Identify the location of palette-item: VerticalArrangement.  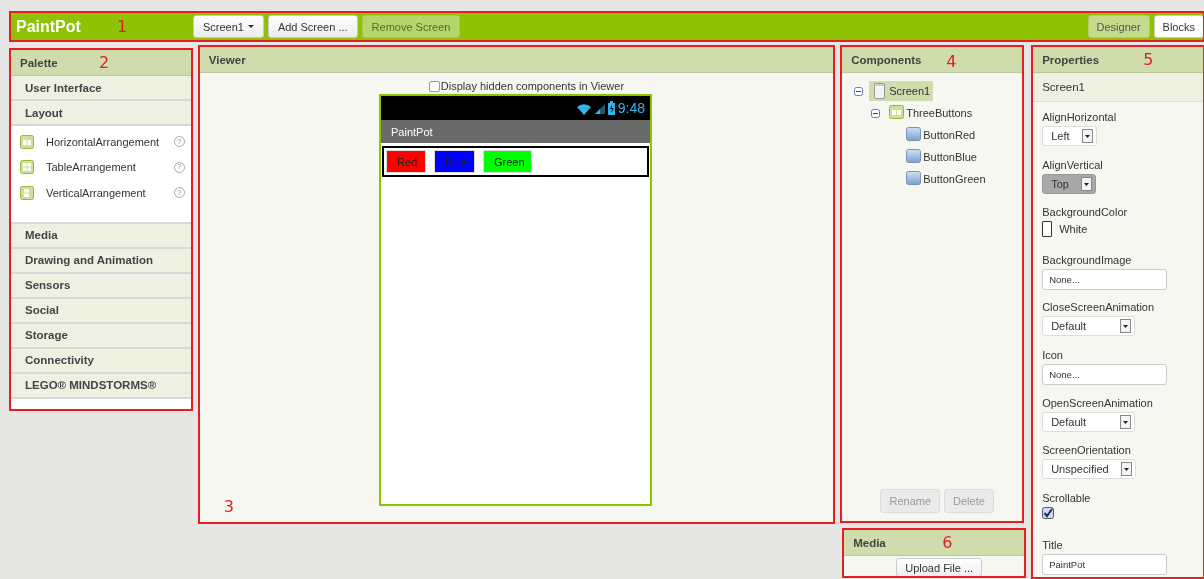
(104, 192).